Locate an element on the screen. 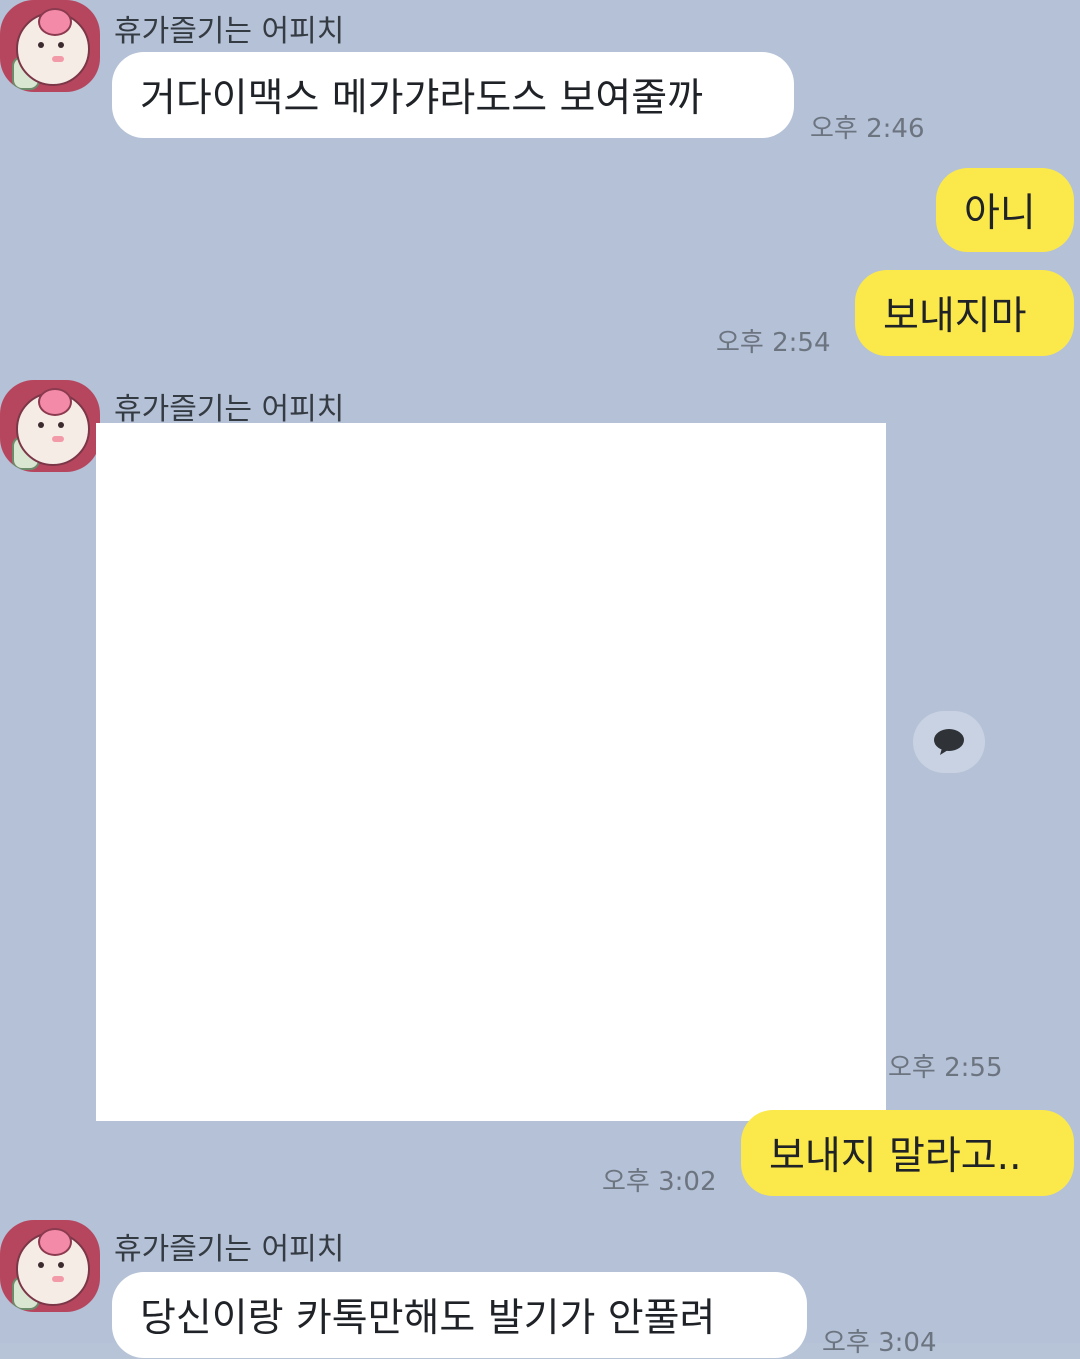 The width and height of the screenshot is (1080, 1359). message-time: 오후 2:55 is located at coordinates (945, 1068).